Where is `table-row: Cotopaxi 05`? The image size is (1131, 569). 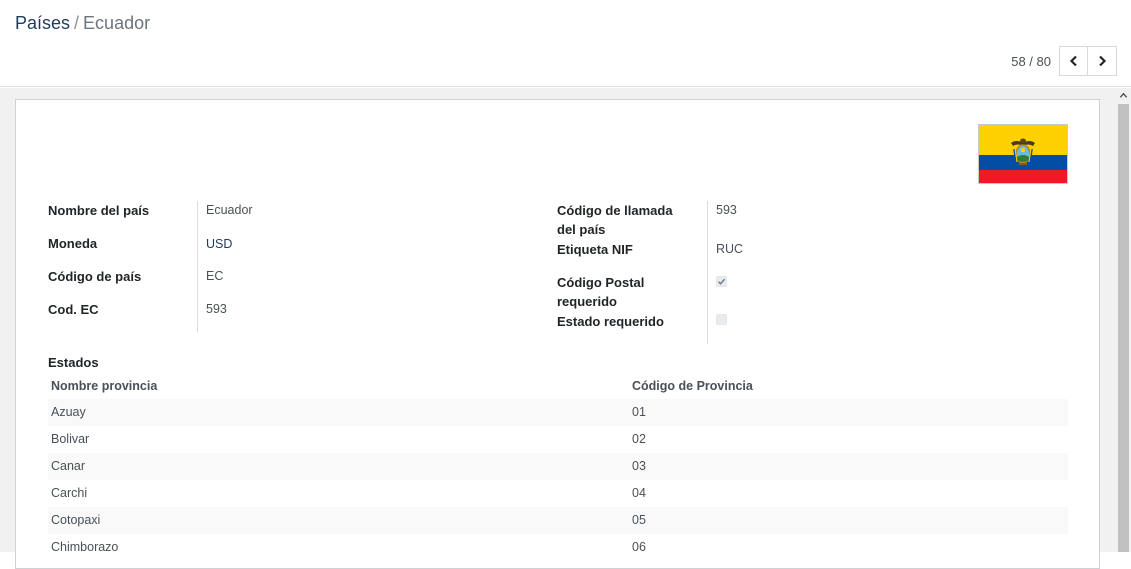
table-row: Cotopaxi 05 is located at coordinates (558, 520).